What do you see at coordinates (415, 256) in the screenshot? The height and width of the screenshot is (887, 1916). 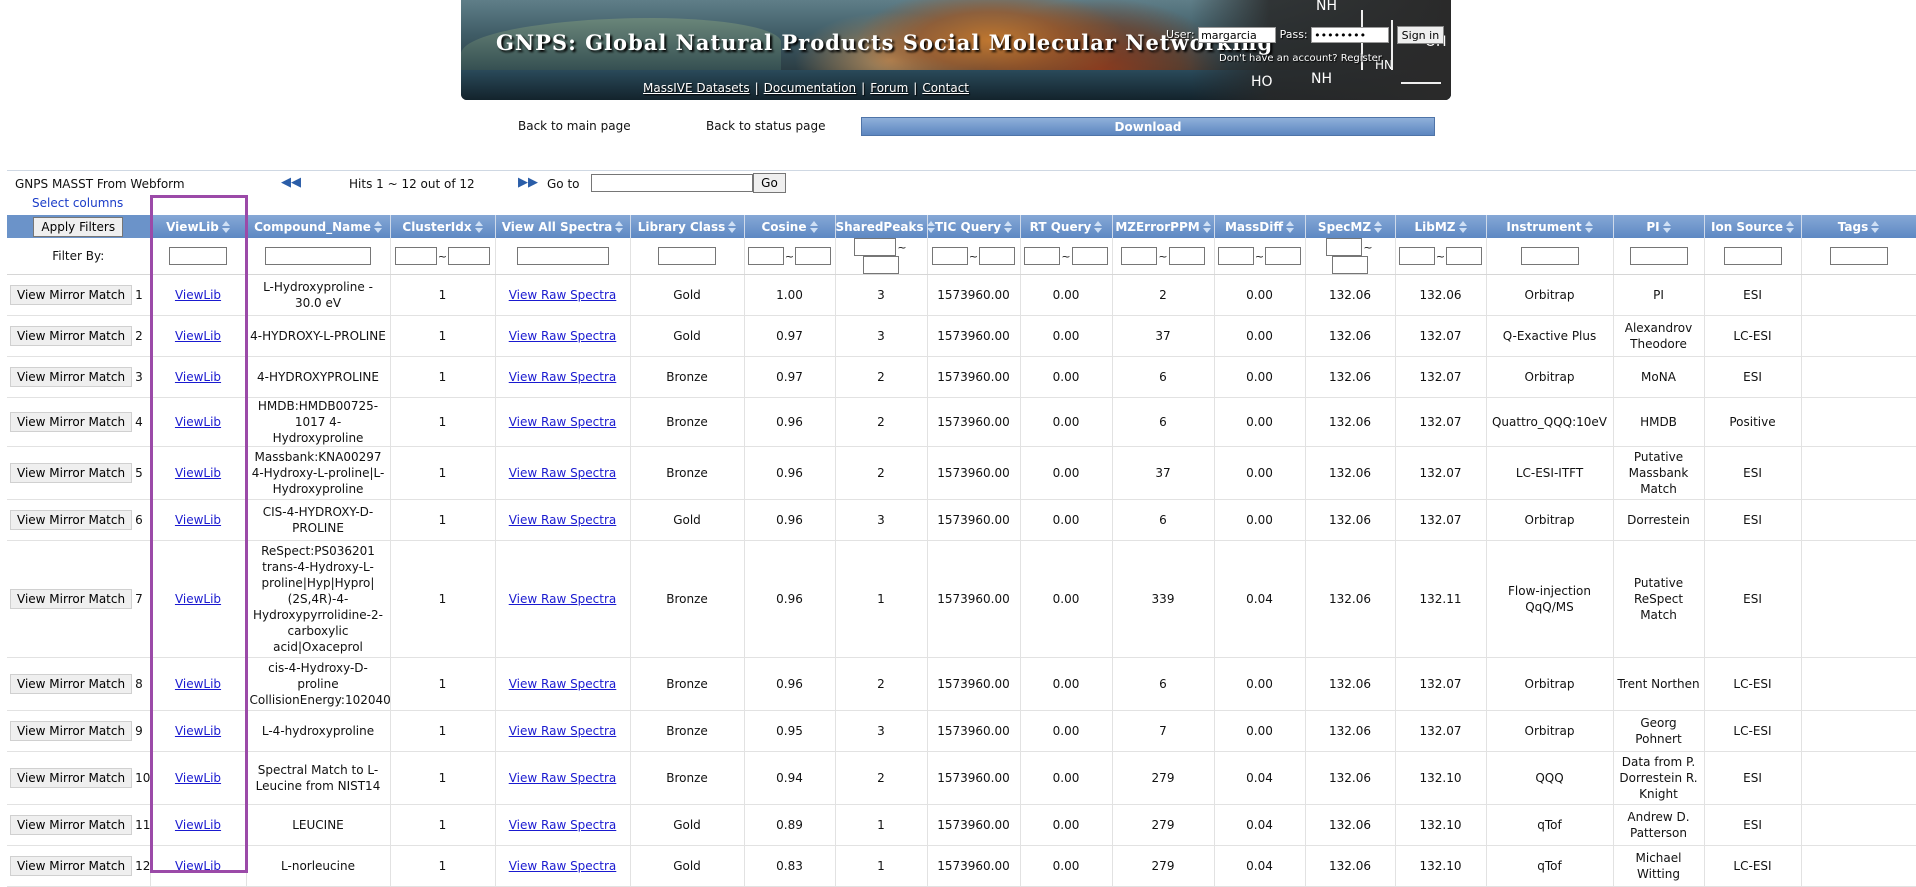 I see `filter-clusteridx-min-input` at bounding box center [415, 256].